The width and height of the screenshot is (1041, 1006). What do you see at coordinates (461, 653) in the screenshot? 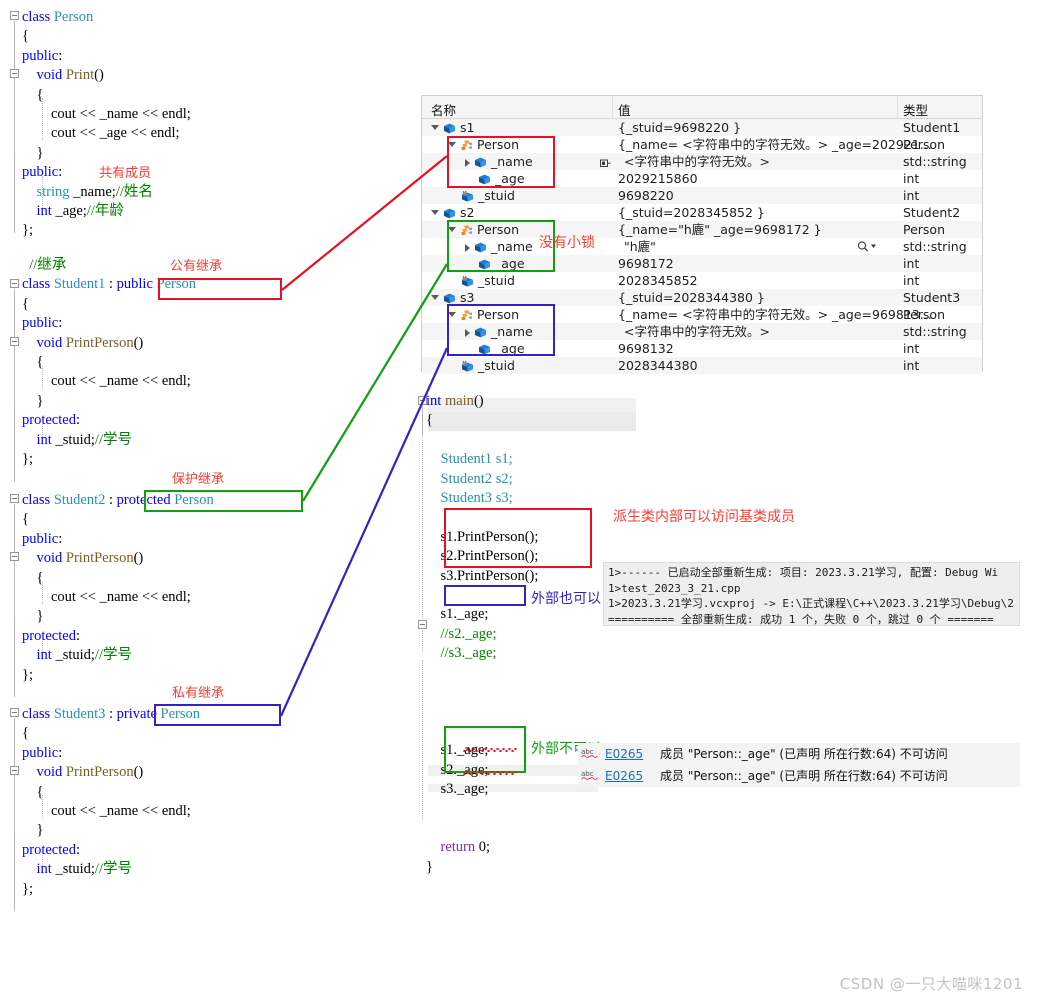
I see `code-token: //s3._age;` at bounding box center [461, 653].